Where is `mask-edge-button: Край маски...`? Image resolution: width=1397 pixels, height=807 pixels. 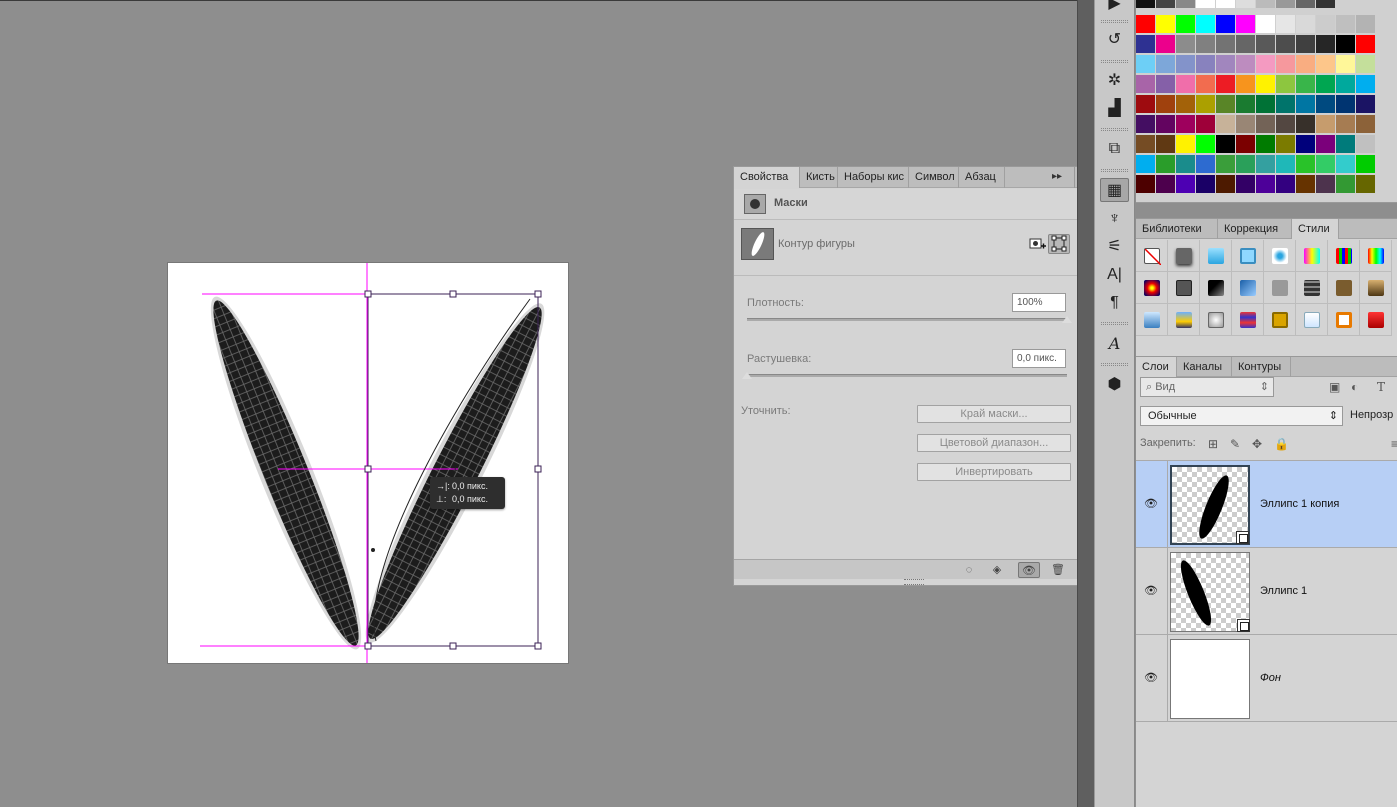 mask-edge-button: Край маски... is located at coordinates (994, 414).